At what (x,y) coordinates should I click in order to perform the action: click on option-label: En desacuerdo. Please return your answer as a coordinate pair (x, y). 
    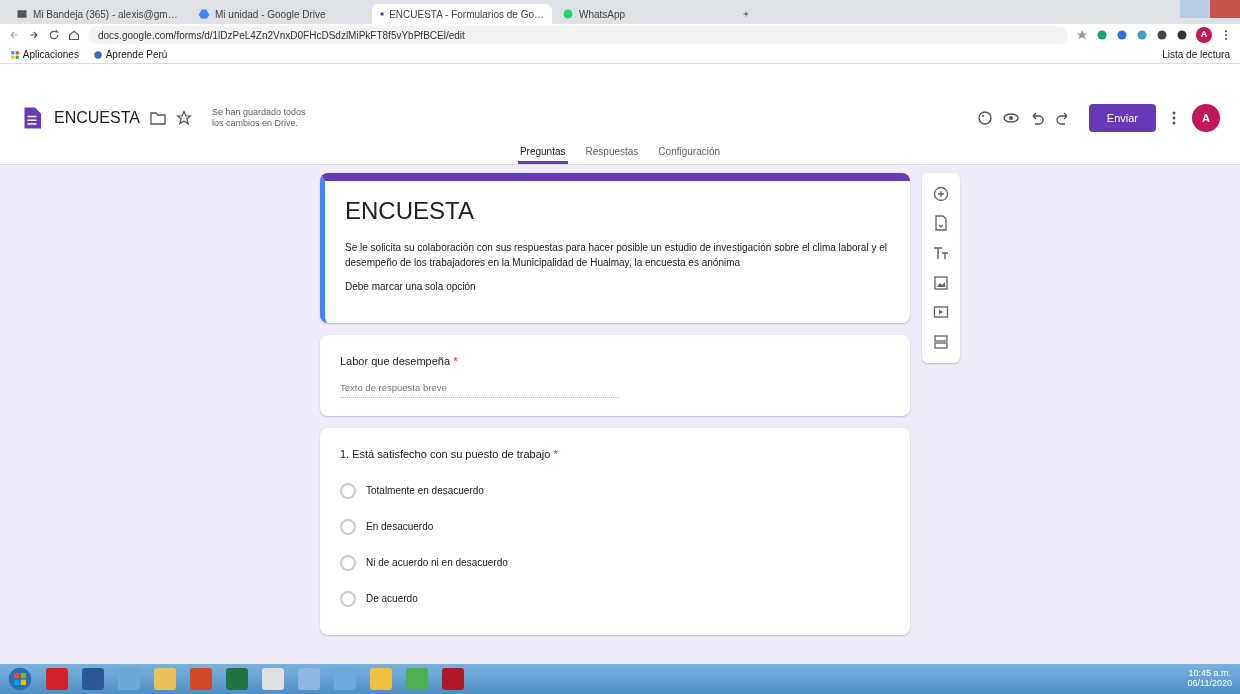
    Looking at the image, I should click on (400, 527).